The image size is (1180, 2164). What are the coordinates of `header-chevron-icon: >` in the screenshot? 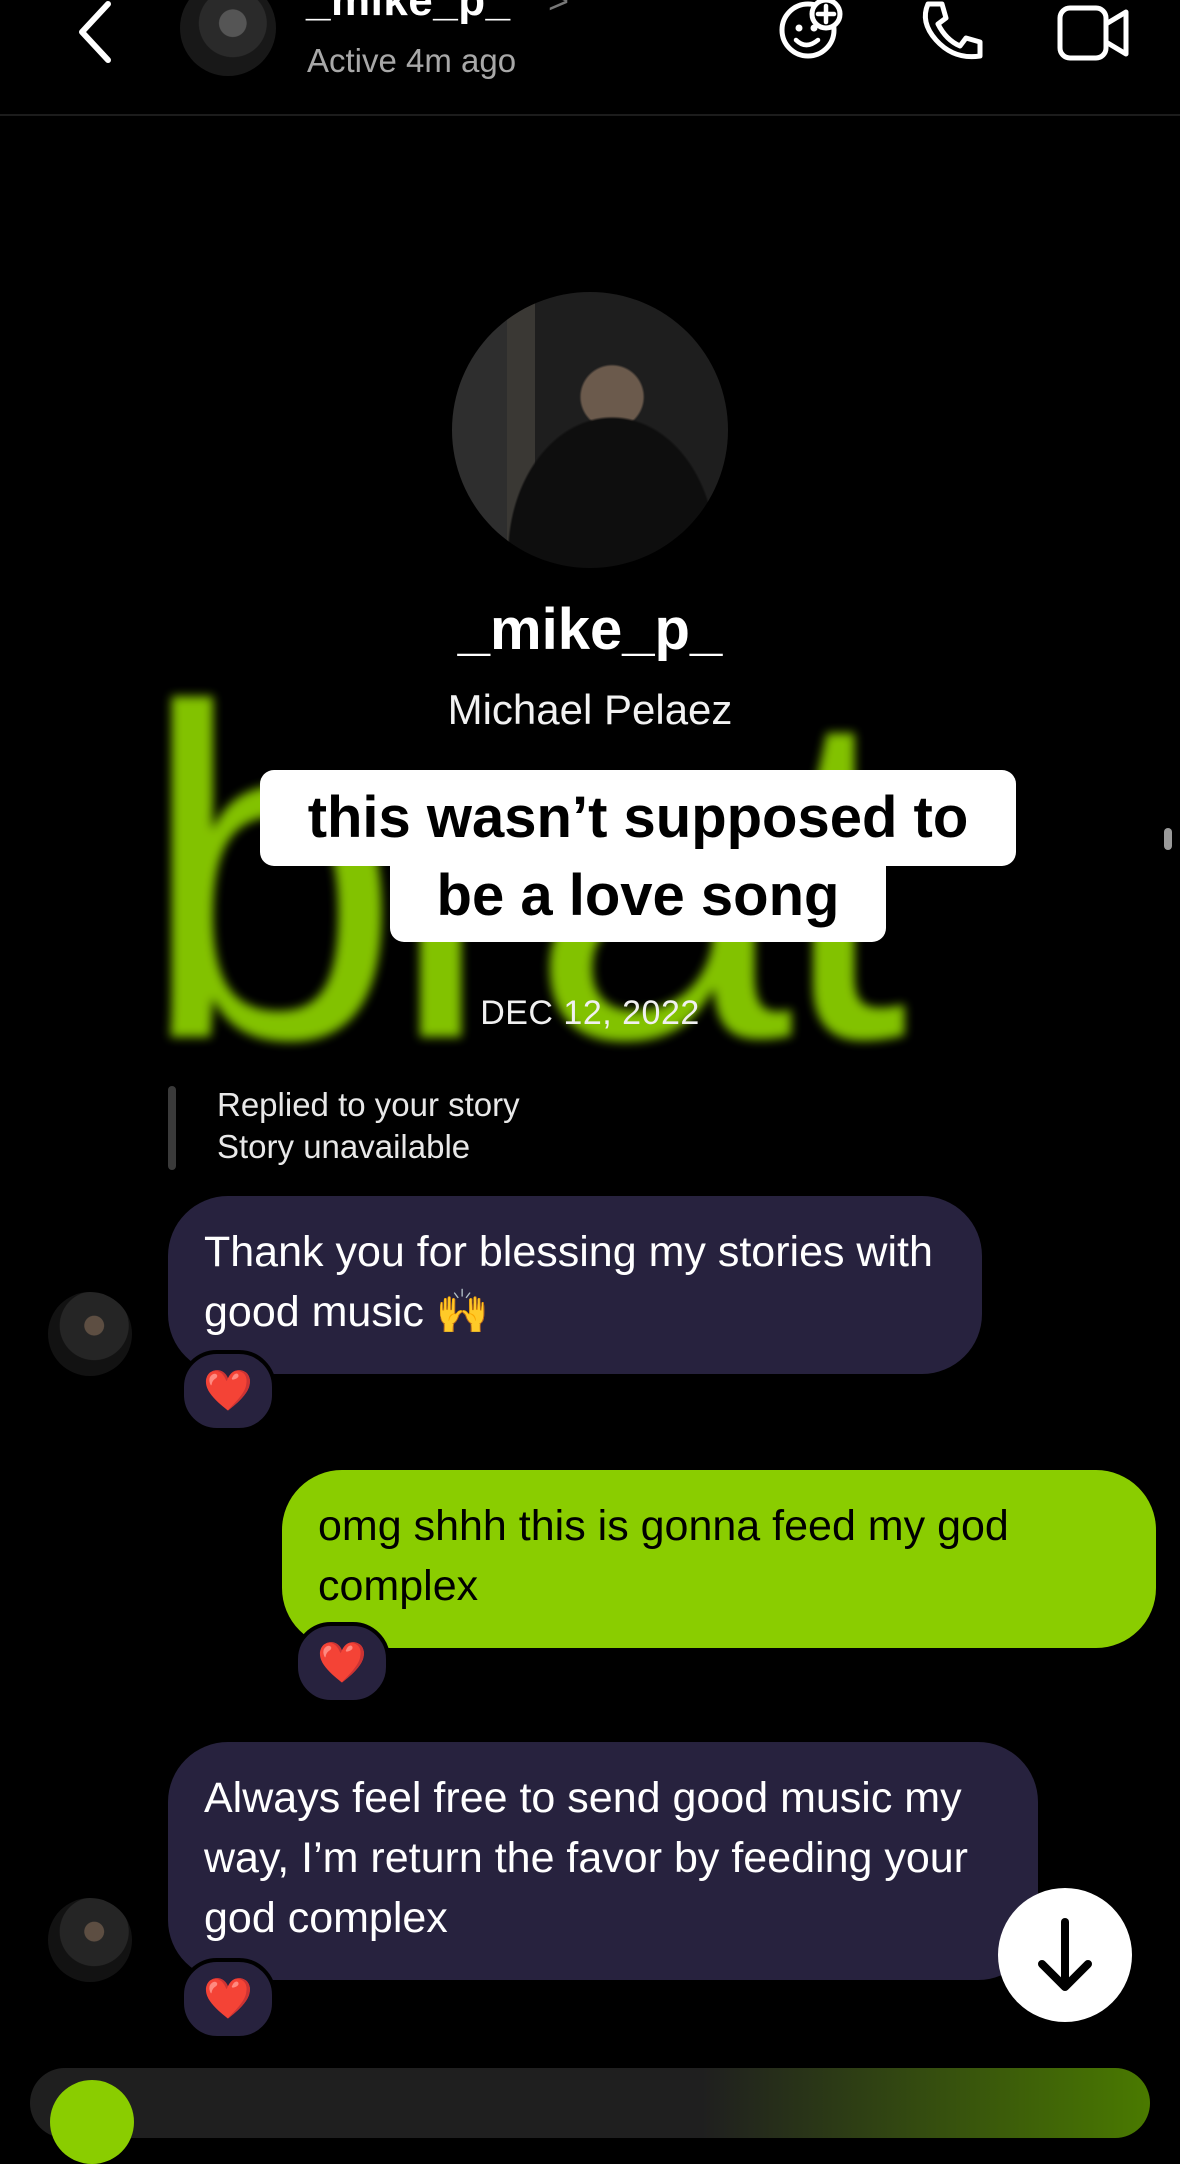 It's located at (559, 10).